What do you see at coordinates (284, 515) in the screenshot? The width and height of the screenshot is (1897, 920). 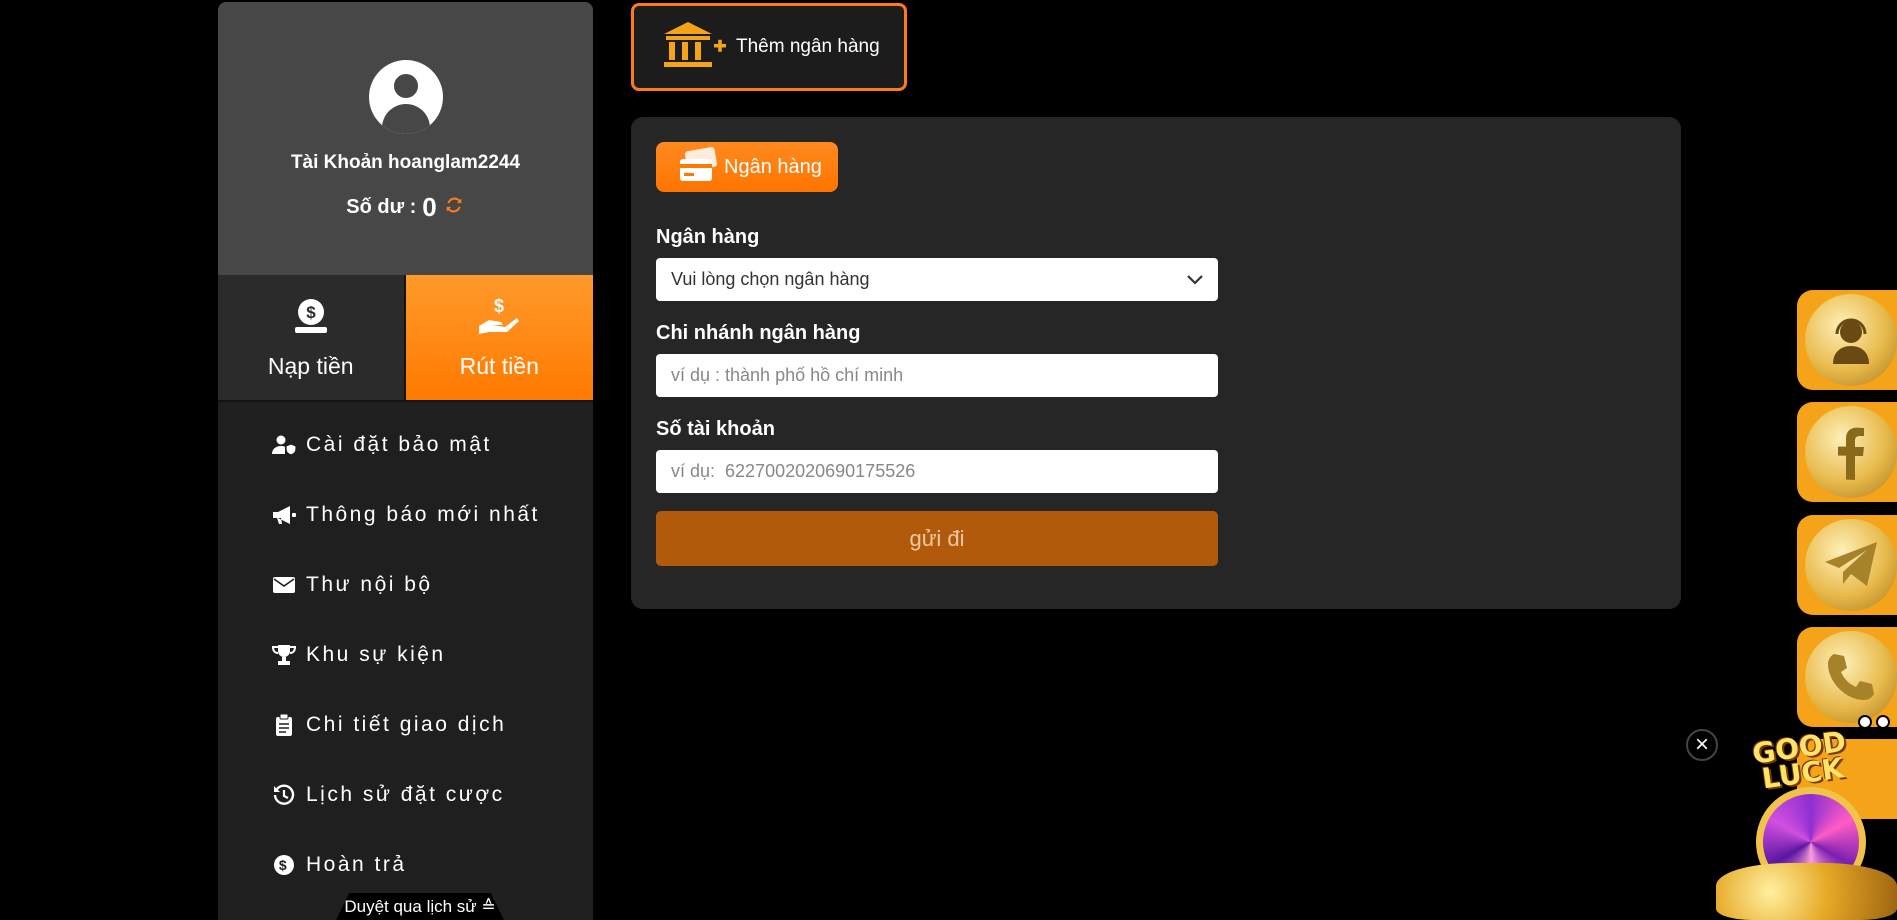 I see `megaphone-icon` at bounding box center [284, 515].